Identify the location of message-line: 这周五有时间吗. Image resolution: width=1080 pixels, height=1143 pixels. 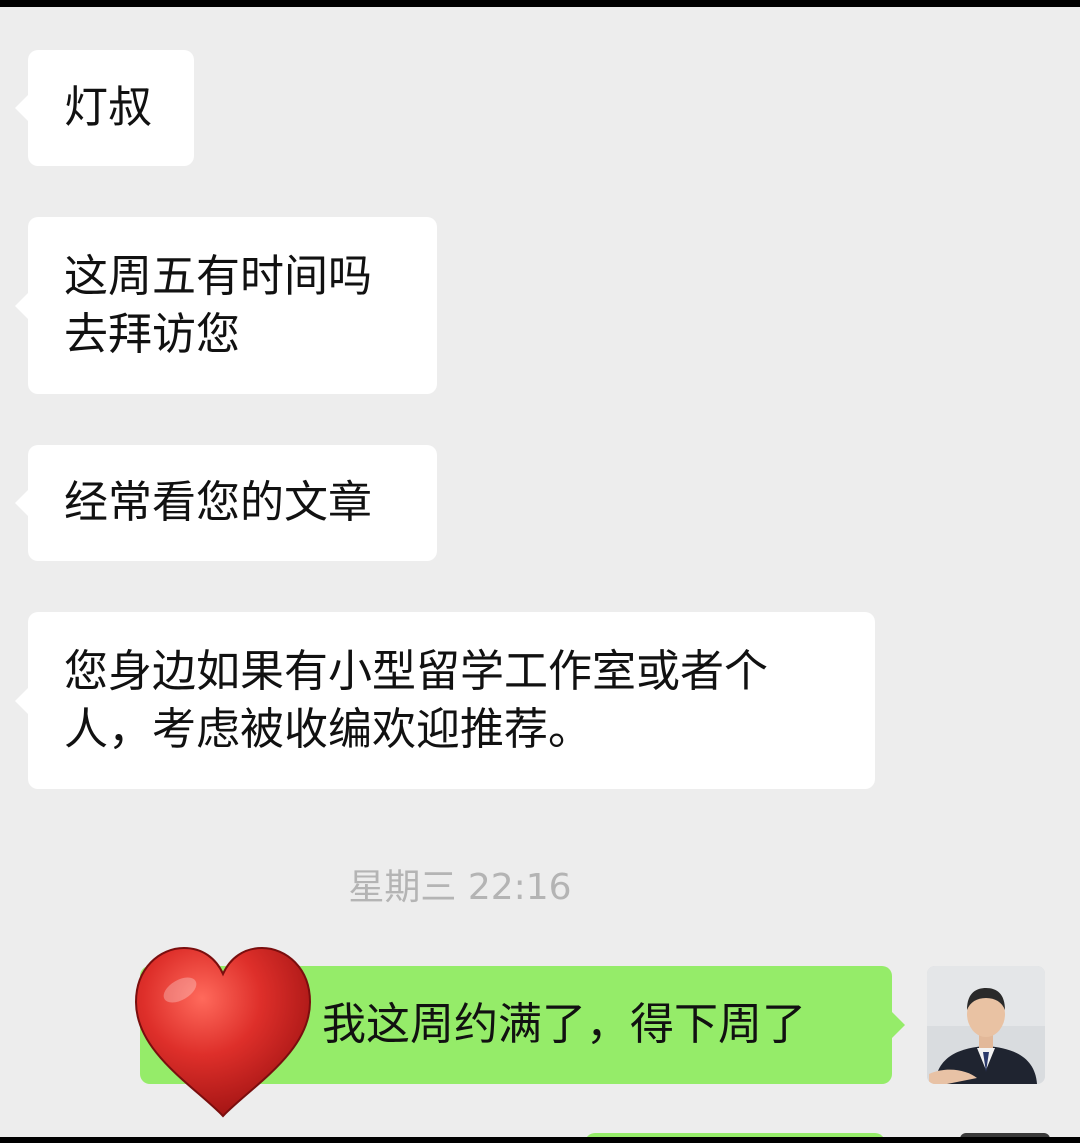
(218, 276).